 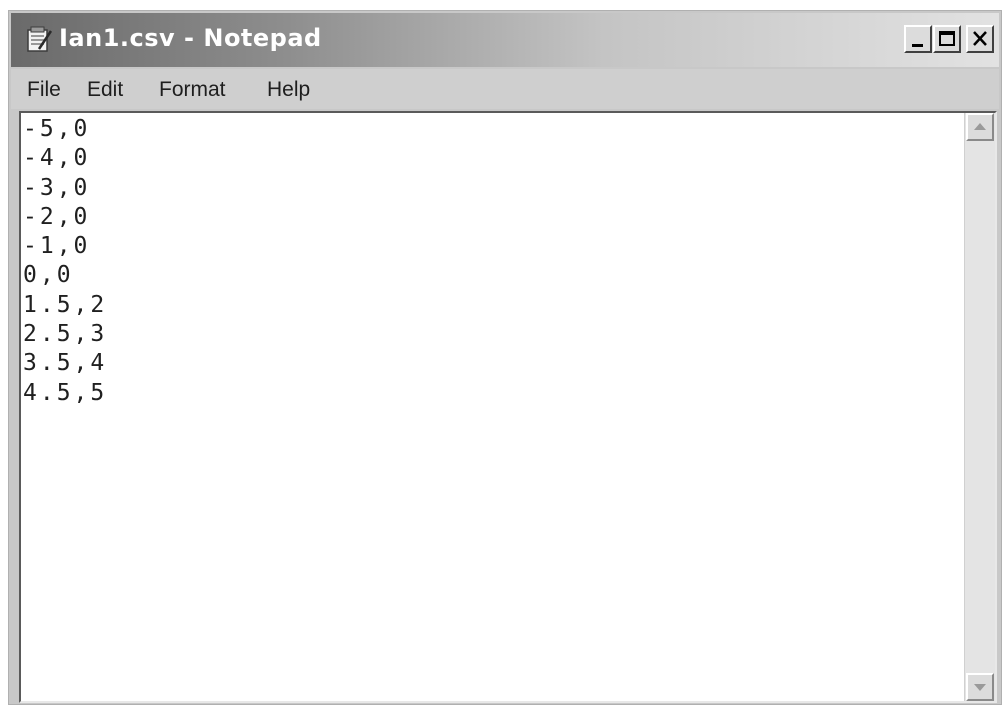 What do you see at coordinates (44, 90) in the screenshot?
I see `menu-file: File` at bounding box center [44, 90].